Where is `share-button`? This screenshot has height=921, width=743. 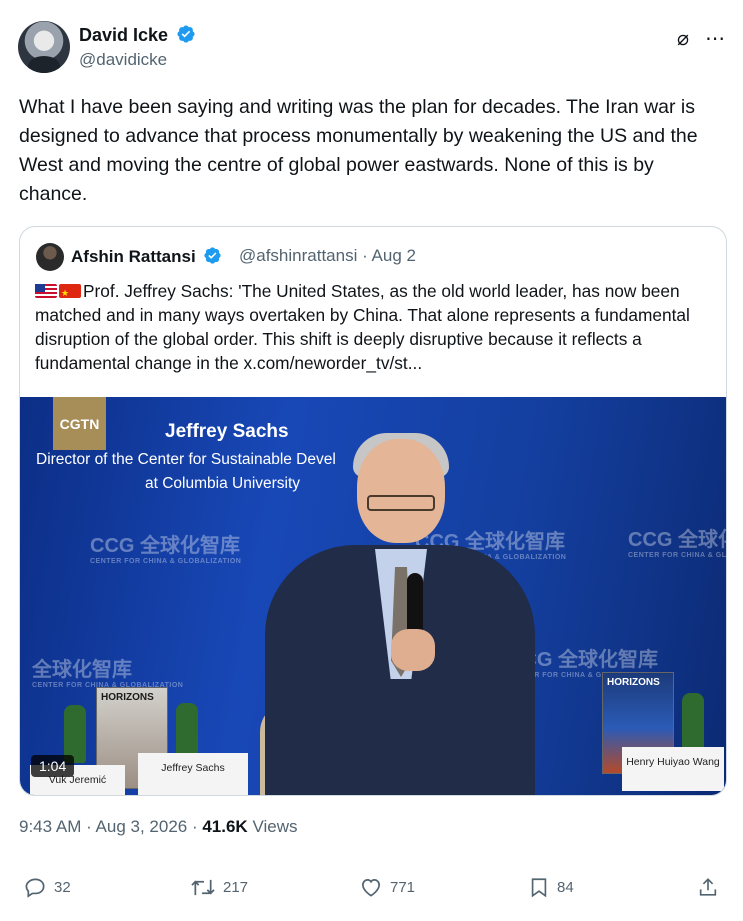 share-button is located at coordinates (708, 887).